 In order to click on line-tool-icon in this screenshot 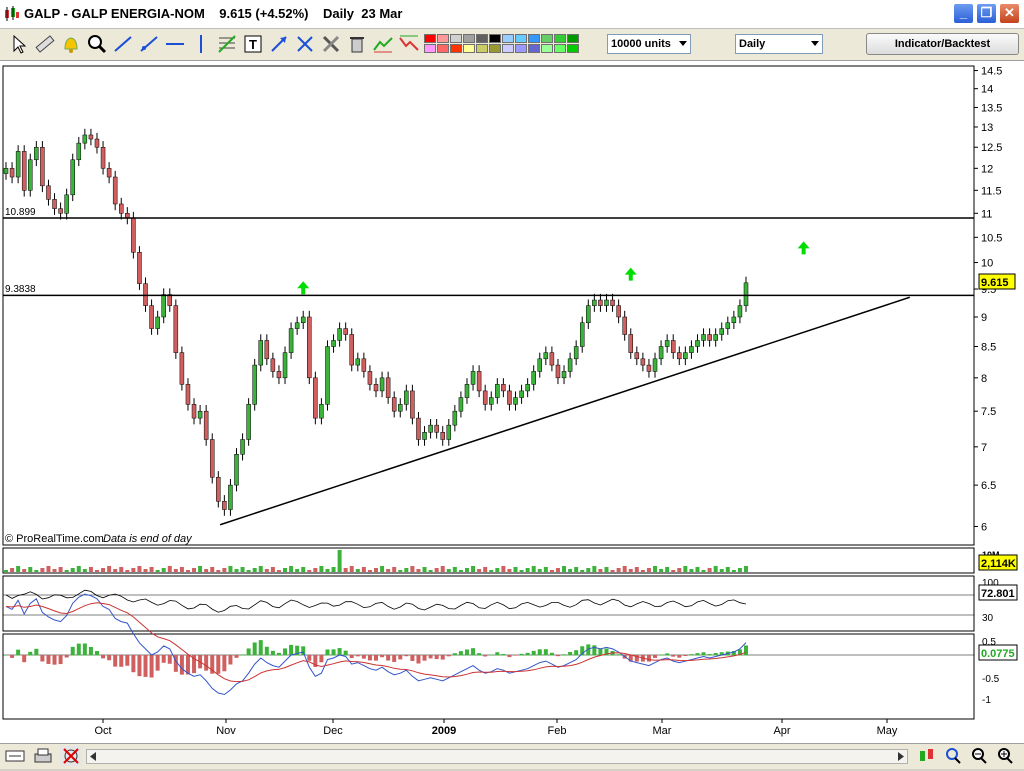, I will do `click(123, 44)`.